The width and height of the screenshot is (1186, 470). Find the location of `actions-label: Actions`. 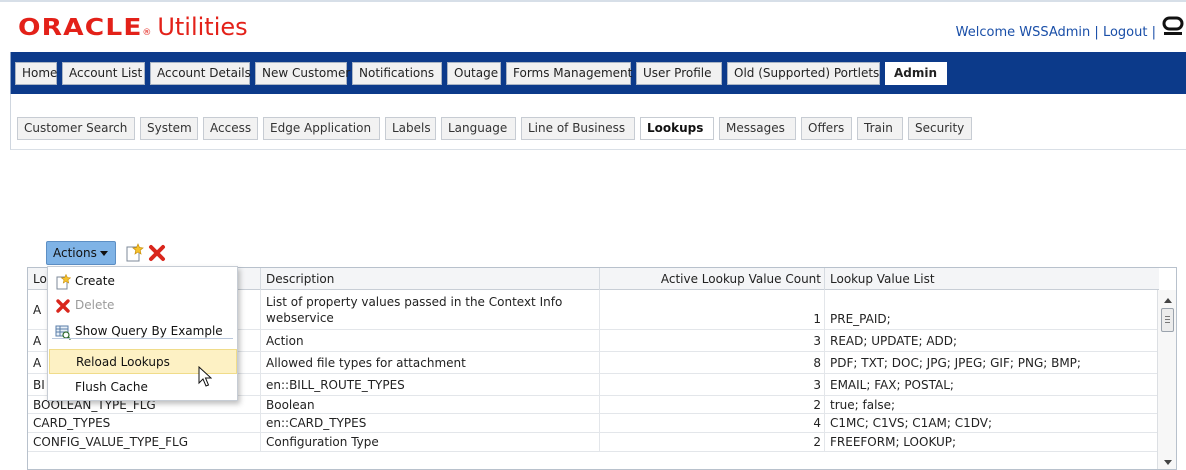

actions-label: Actions is located at coordinates (75, 253).